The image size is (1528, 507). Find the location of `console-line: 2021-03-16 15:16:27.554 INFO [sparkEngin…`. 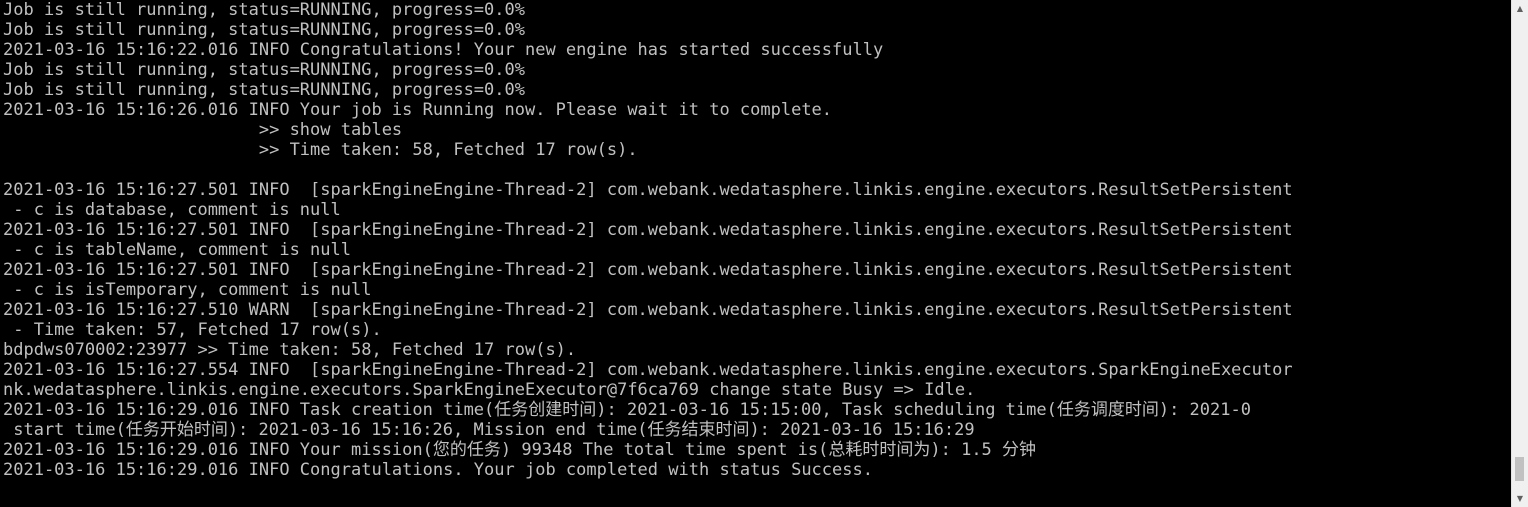

console-line: 2021-03-16 15:16:27.554 INFO [sparkEngin… is located at coordinates (648, 370).